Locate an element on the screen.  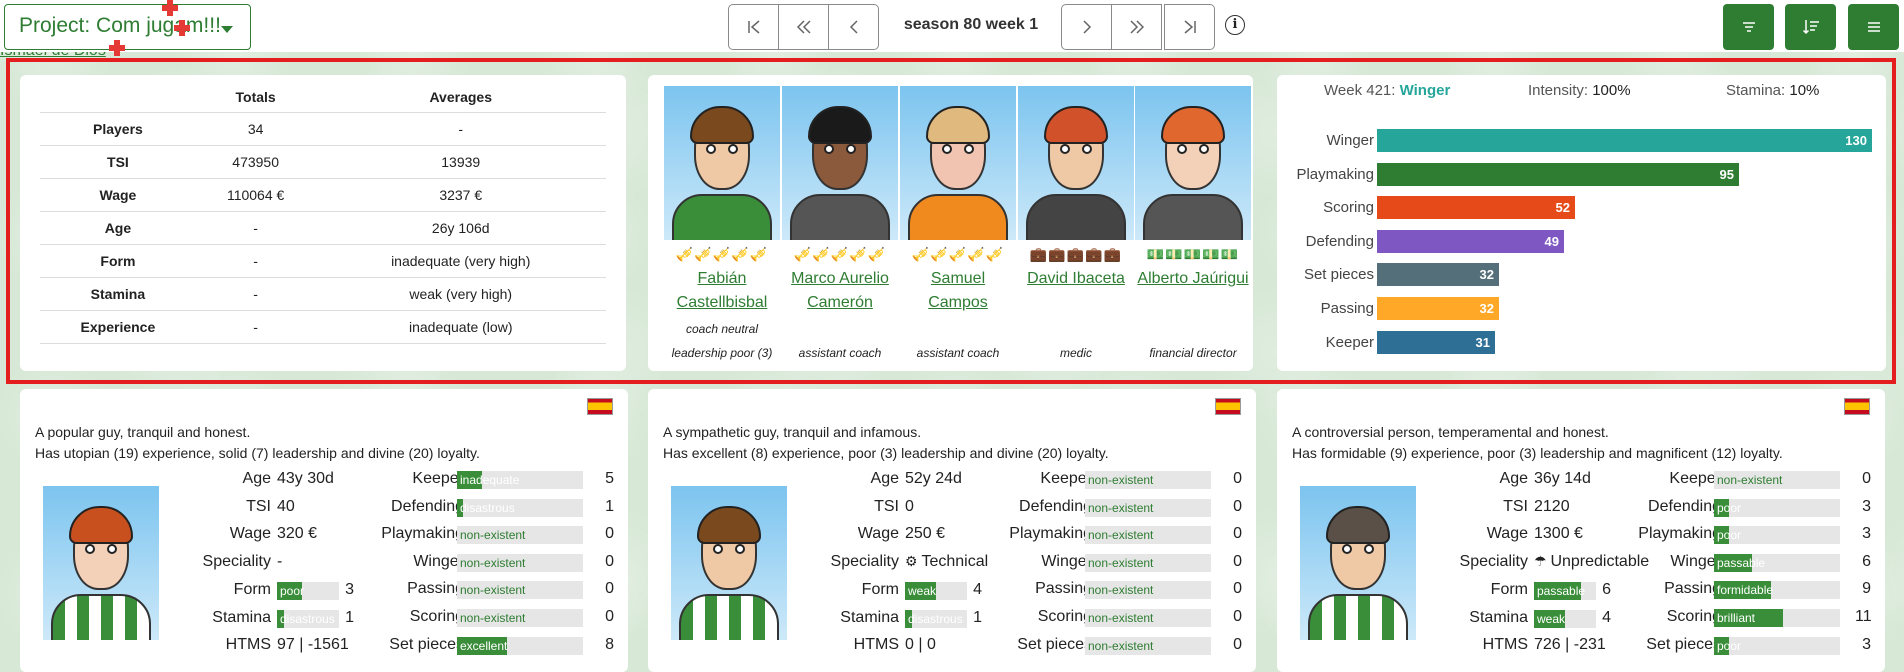
player-stat-label: Wage is located at coordinates (878, 534).